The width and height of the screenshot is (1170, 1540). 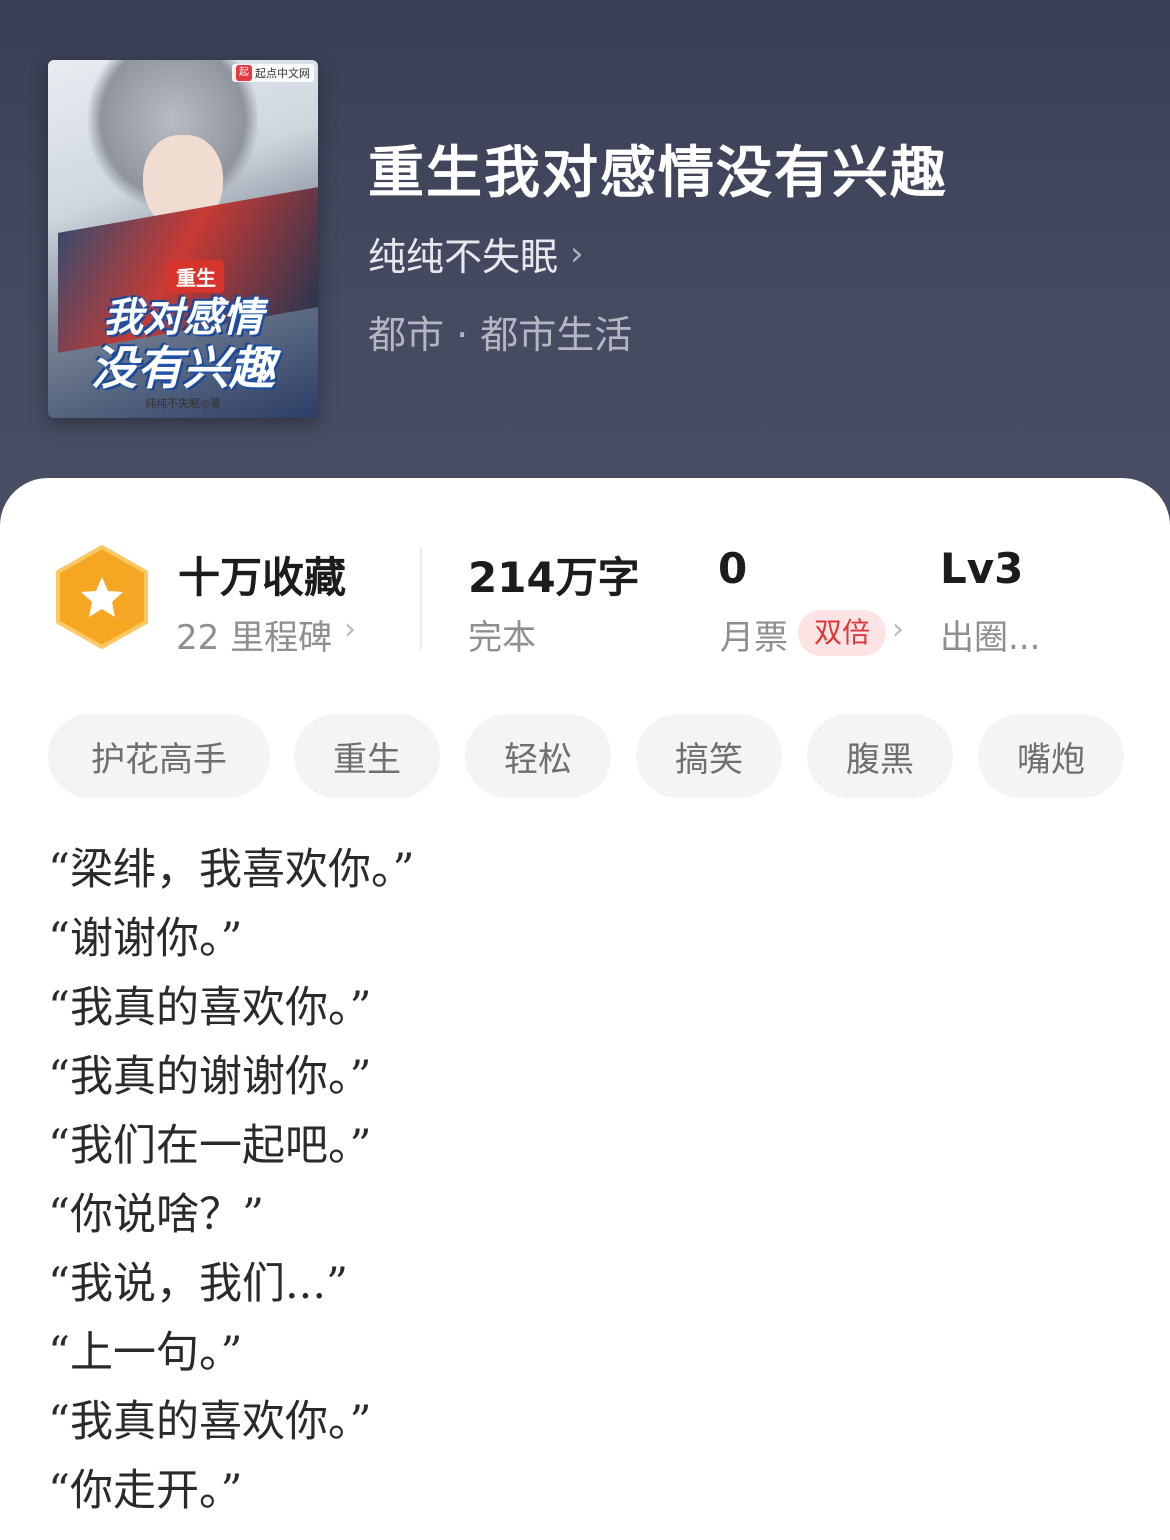 I want to click on tag-chip: 腹黑, so click(x=880, y=756).